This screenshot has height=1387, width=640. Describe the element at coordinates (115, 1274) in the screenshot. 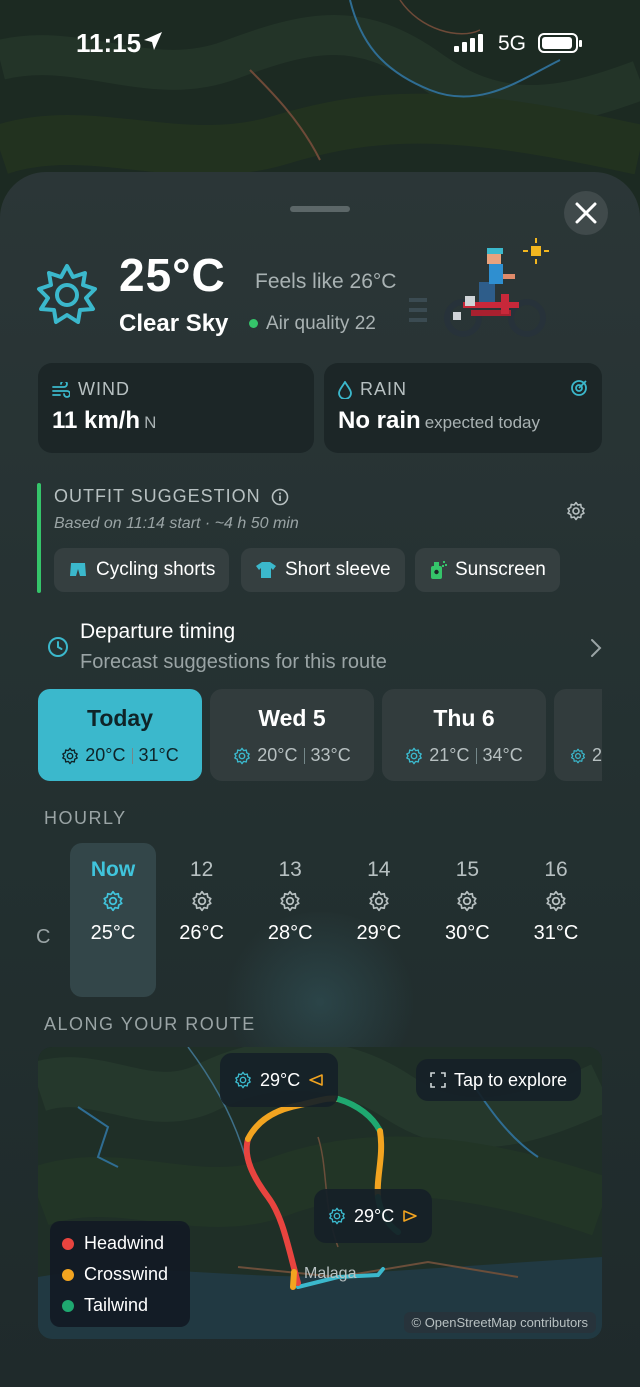

I see `legend-crosswind: Crosswind` at that location.